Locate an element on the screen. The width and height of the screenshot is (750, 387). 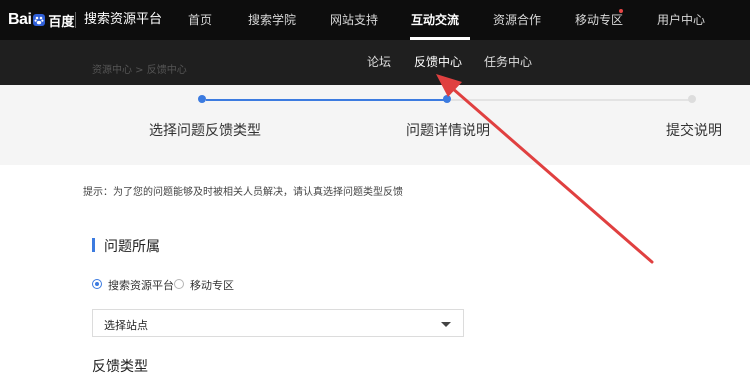
logo-text: Bai is located at coordinates (20, 19).